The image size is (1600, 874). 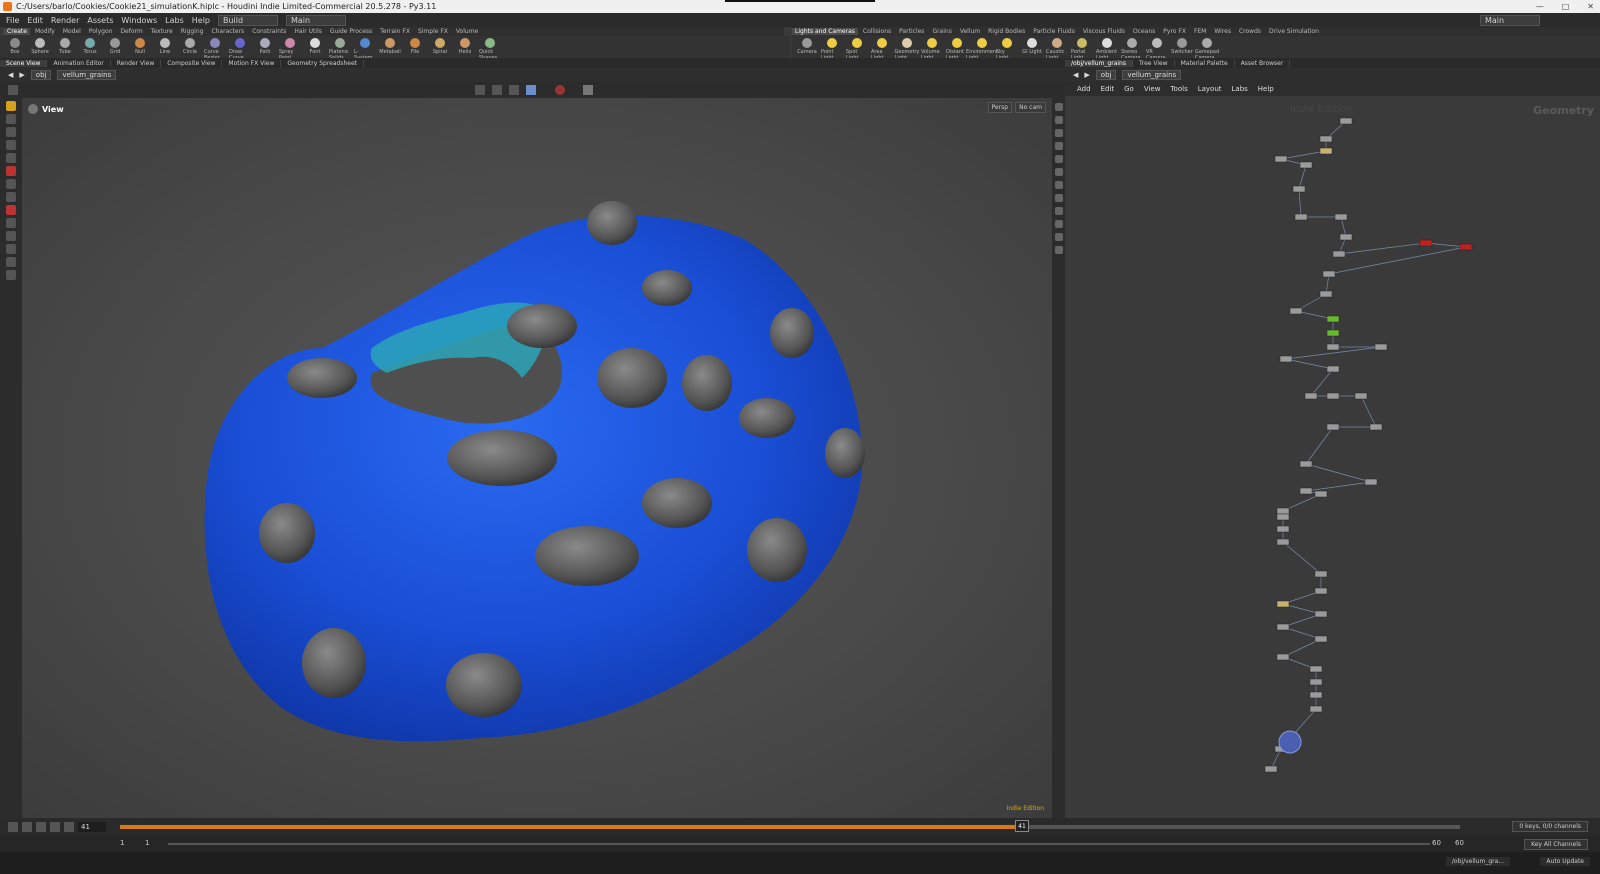 I want to click on forward-icon: ▶, so click(x=21, y=75).